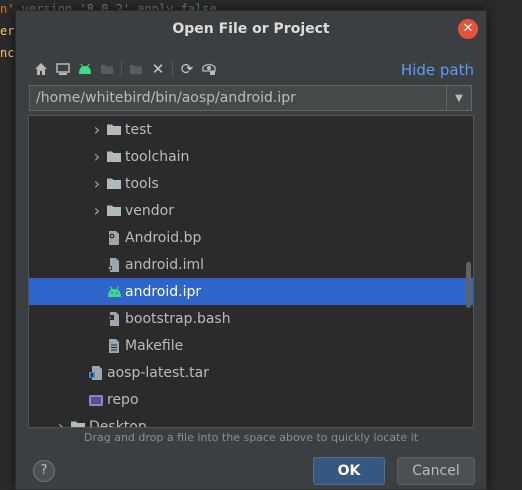 Image resolution: width=522 pixels, height=490 pixels. I want to click on home-icon, so click(41, 69).